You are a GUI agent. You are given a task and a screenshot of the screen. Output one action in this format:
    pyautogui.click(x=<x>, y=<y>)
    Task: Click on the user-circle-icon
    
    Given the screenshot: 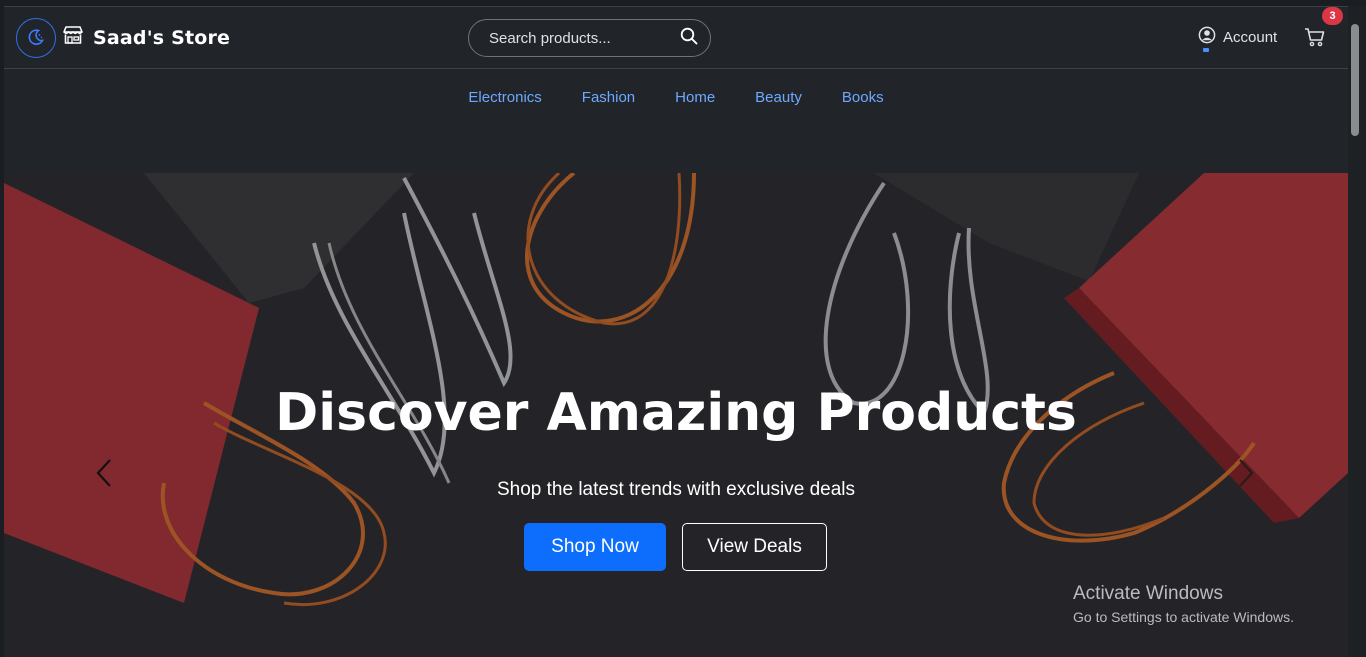 What is the action you would take?
    pyautogui.click(x=1207, y=37)
    